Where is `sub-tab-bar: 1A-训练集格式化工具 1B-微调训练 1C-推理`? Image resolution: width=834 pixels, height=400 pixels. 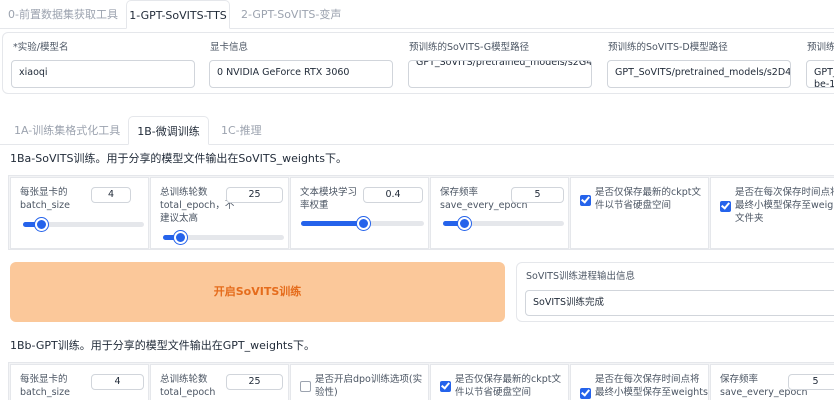 sub-tab-bar: 1A-训练集格式化工具 1B-微调训练 1C-推理 is located at coordinates (417, 130).